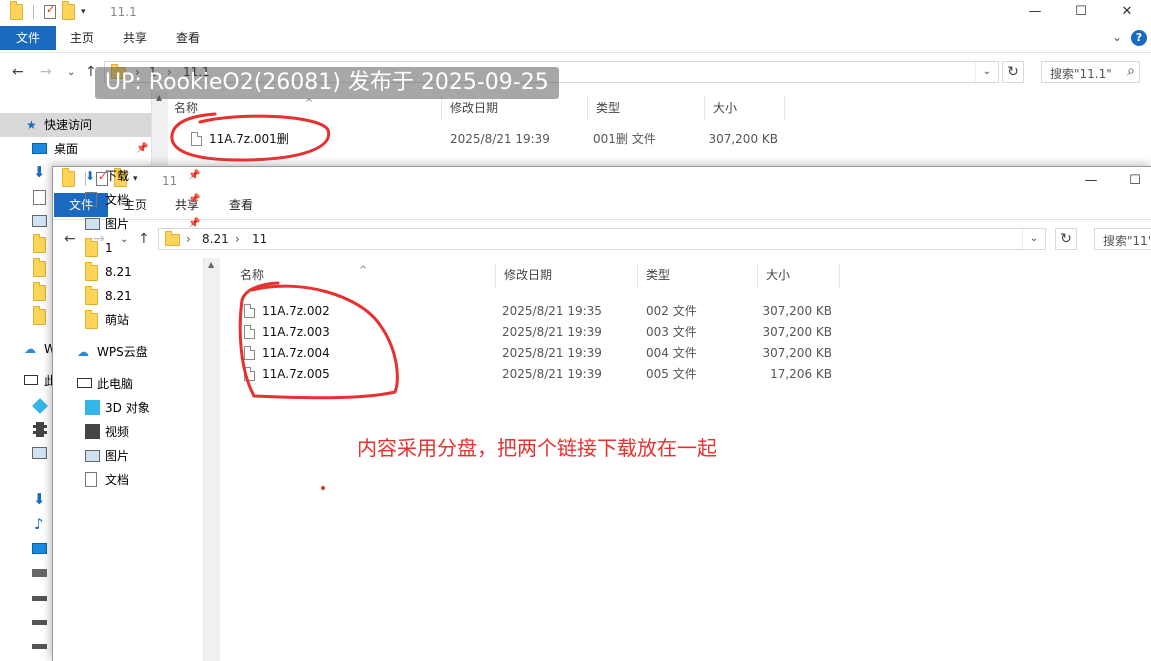 The image size is (1151, 661). What do you see at coordinates (39, 524) in the screenshot?
I see `music-icon: ♪` at bounding box center [39, 524].